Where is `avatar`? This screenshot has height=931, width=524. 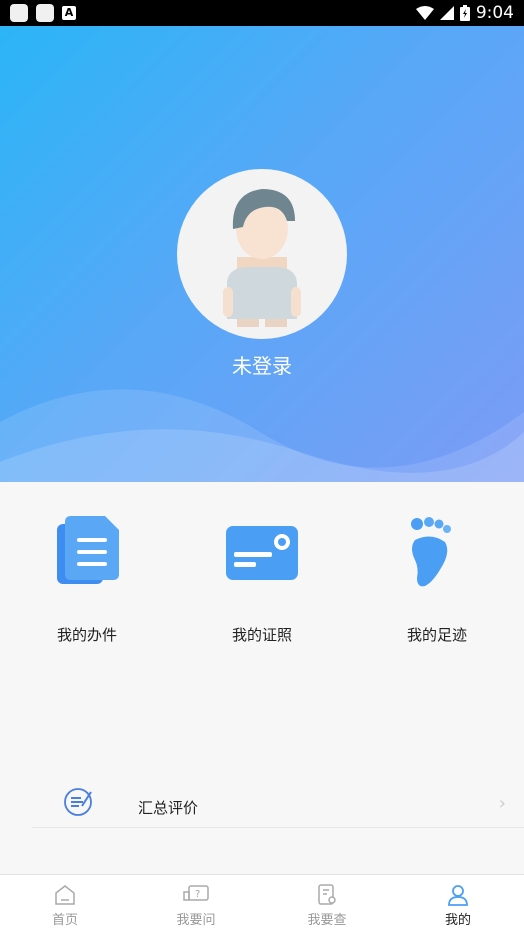
avatar is located at coordinates (262, 254).